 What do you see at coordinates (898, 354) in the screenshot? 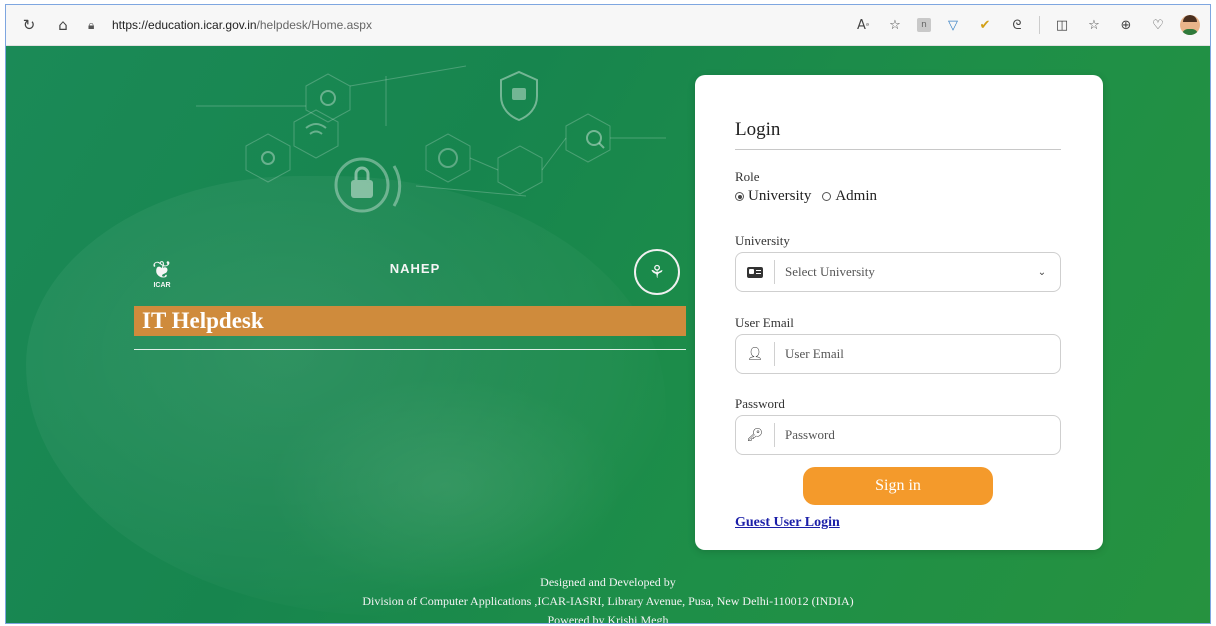
I see `email-field: 👤︎ User Email` at bounding box center [898, 354].